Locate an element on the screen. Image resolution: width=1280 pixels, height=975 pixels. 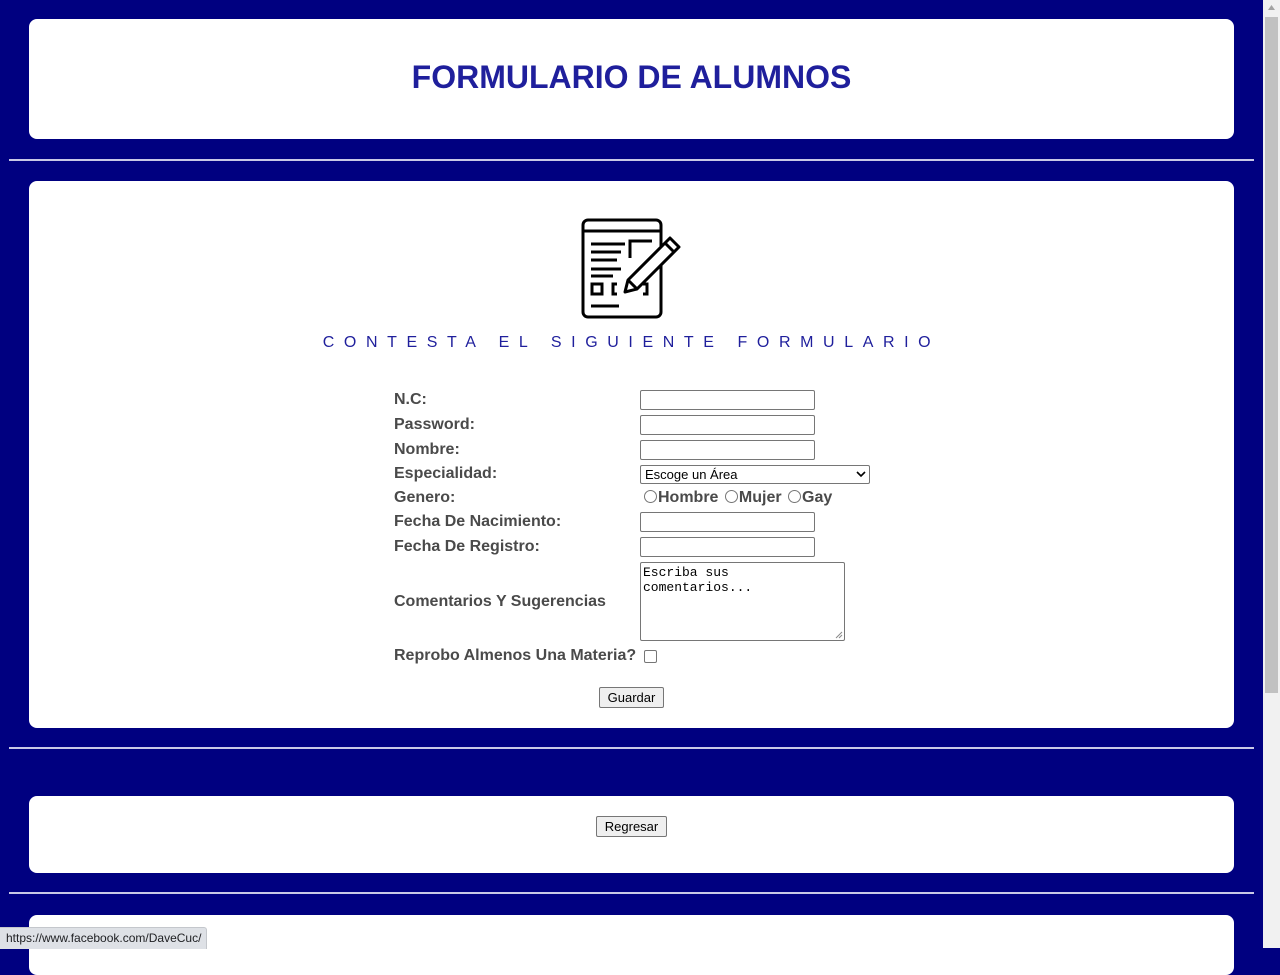
nc-label: N.C: is located at coordinates (410, 399).